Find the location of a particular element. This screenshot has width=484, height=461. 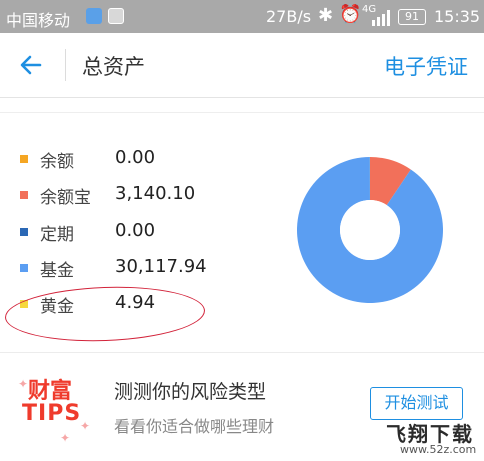

nav-divider is located at coordinates (65, 65).